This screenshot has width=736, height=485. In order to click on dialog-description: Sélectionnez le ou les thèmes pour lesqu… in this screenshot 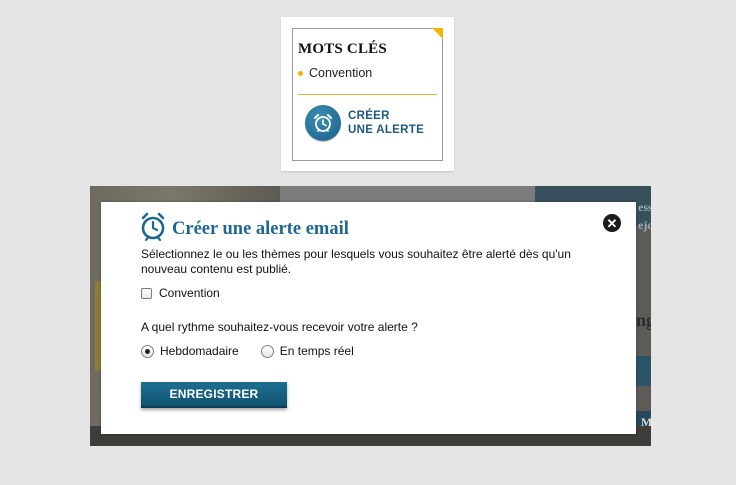, I will do `click(356, 261)`.